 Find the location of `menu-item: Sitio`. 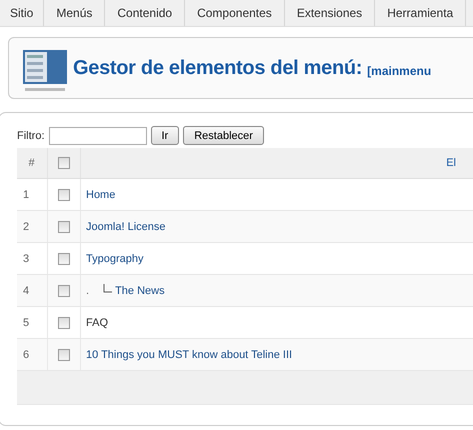

menu-item: Sitio is located at coordinates (22, 13).